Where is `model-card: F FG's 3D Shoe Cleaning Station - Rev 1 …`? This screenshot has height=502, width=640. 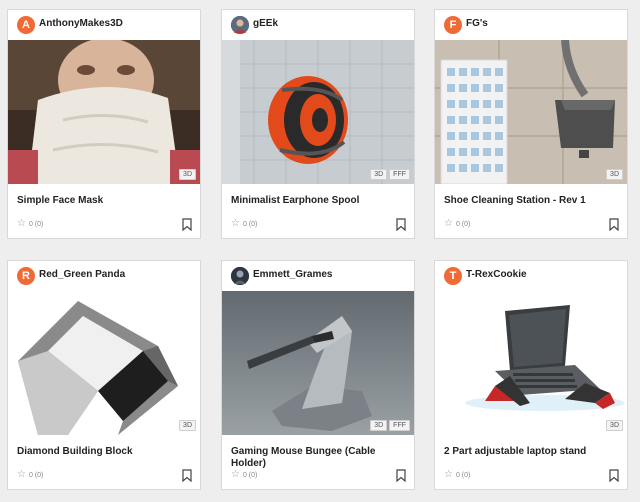 model-card: F FG's 3D Shoe Cleaning Station - Rev 1 … is located at coordinates (531, 124).